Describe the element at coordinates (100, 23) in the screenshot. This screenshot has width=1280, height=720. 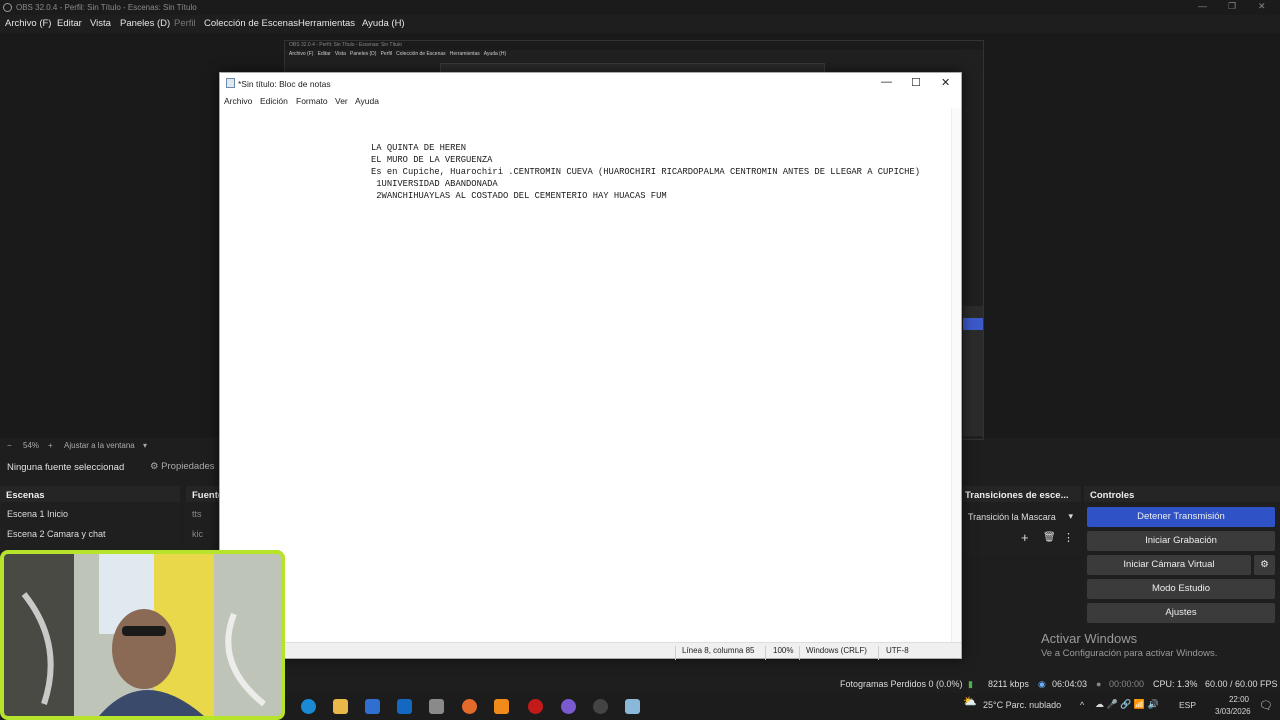
I see `menu-vista: Vista` at that location.